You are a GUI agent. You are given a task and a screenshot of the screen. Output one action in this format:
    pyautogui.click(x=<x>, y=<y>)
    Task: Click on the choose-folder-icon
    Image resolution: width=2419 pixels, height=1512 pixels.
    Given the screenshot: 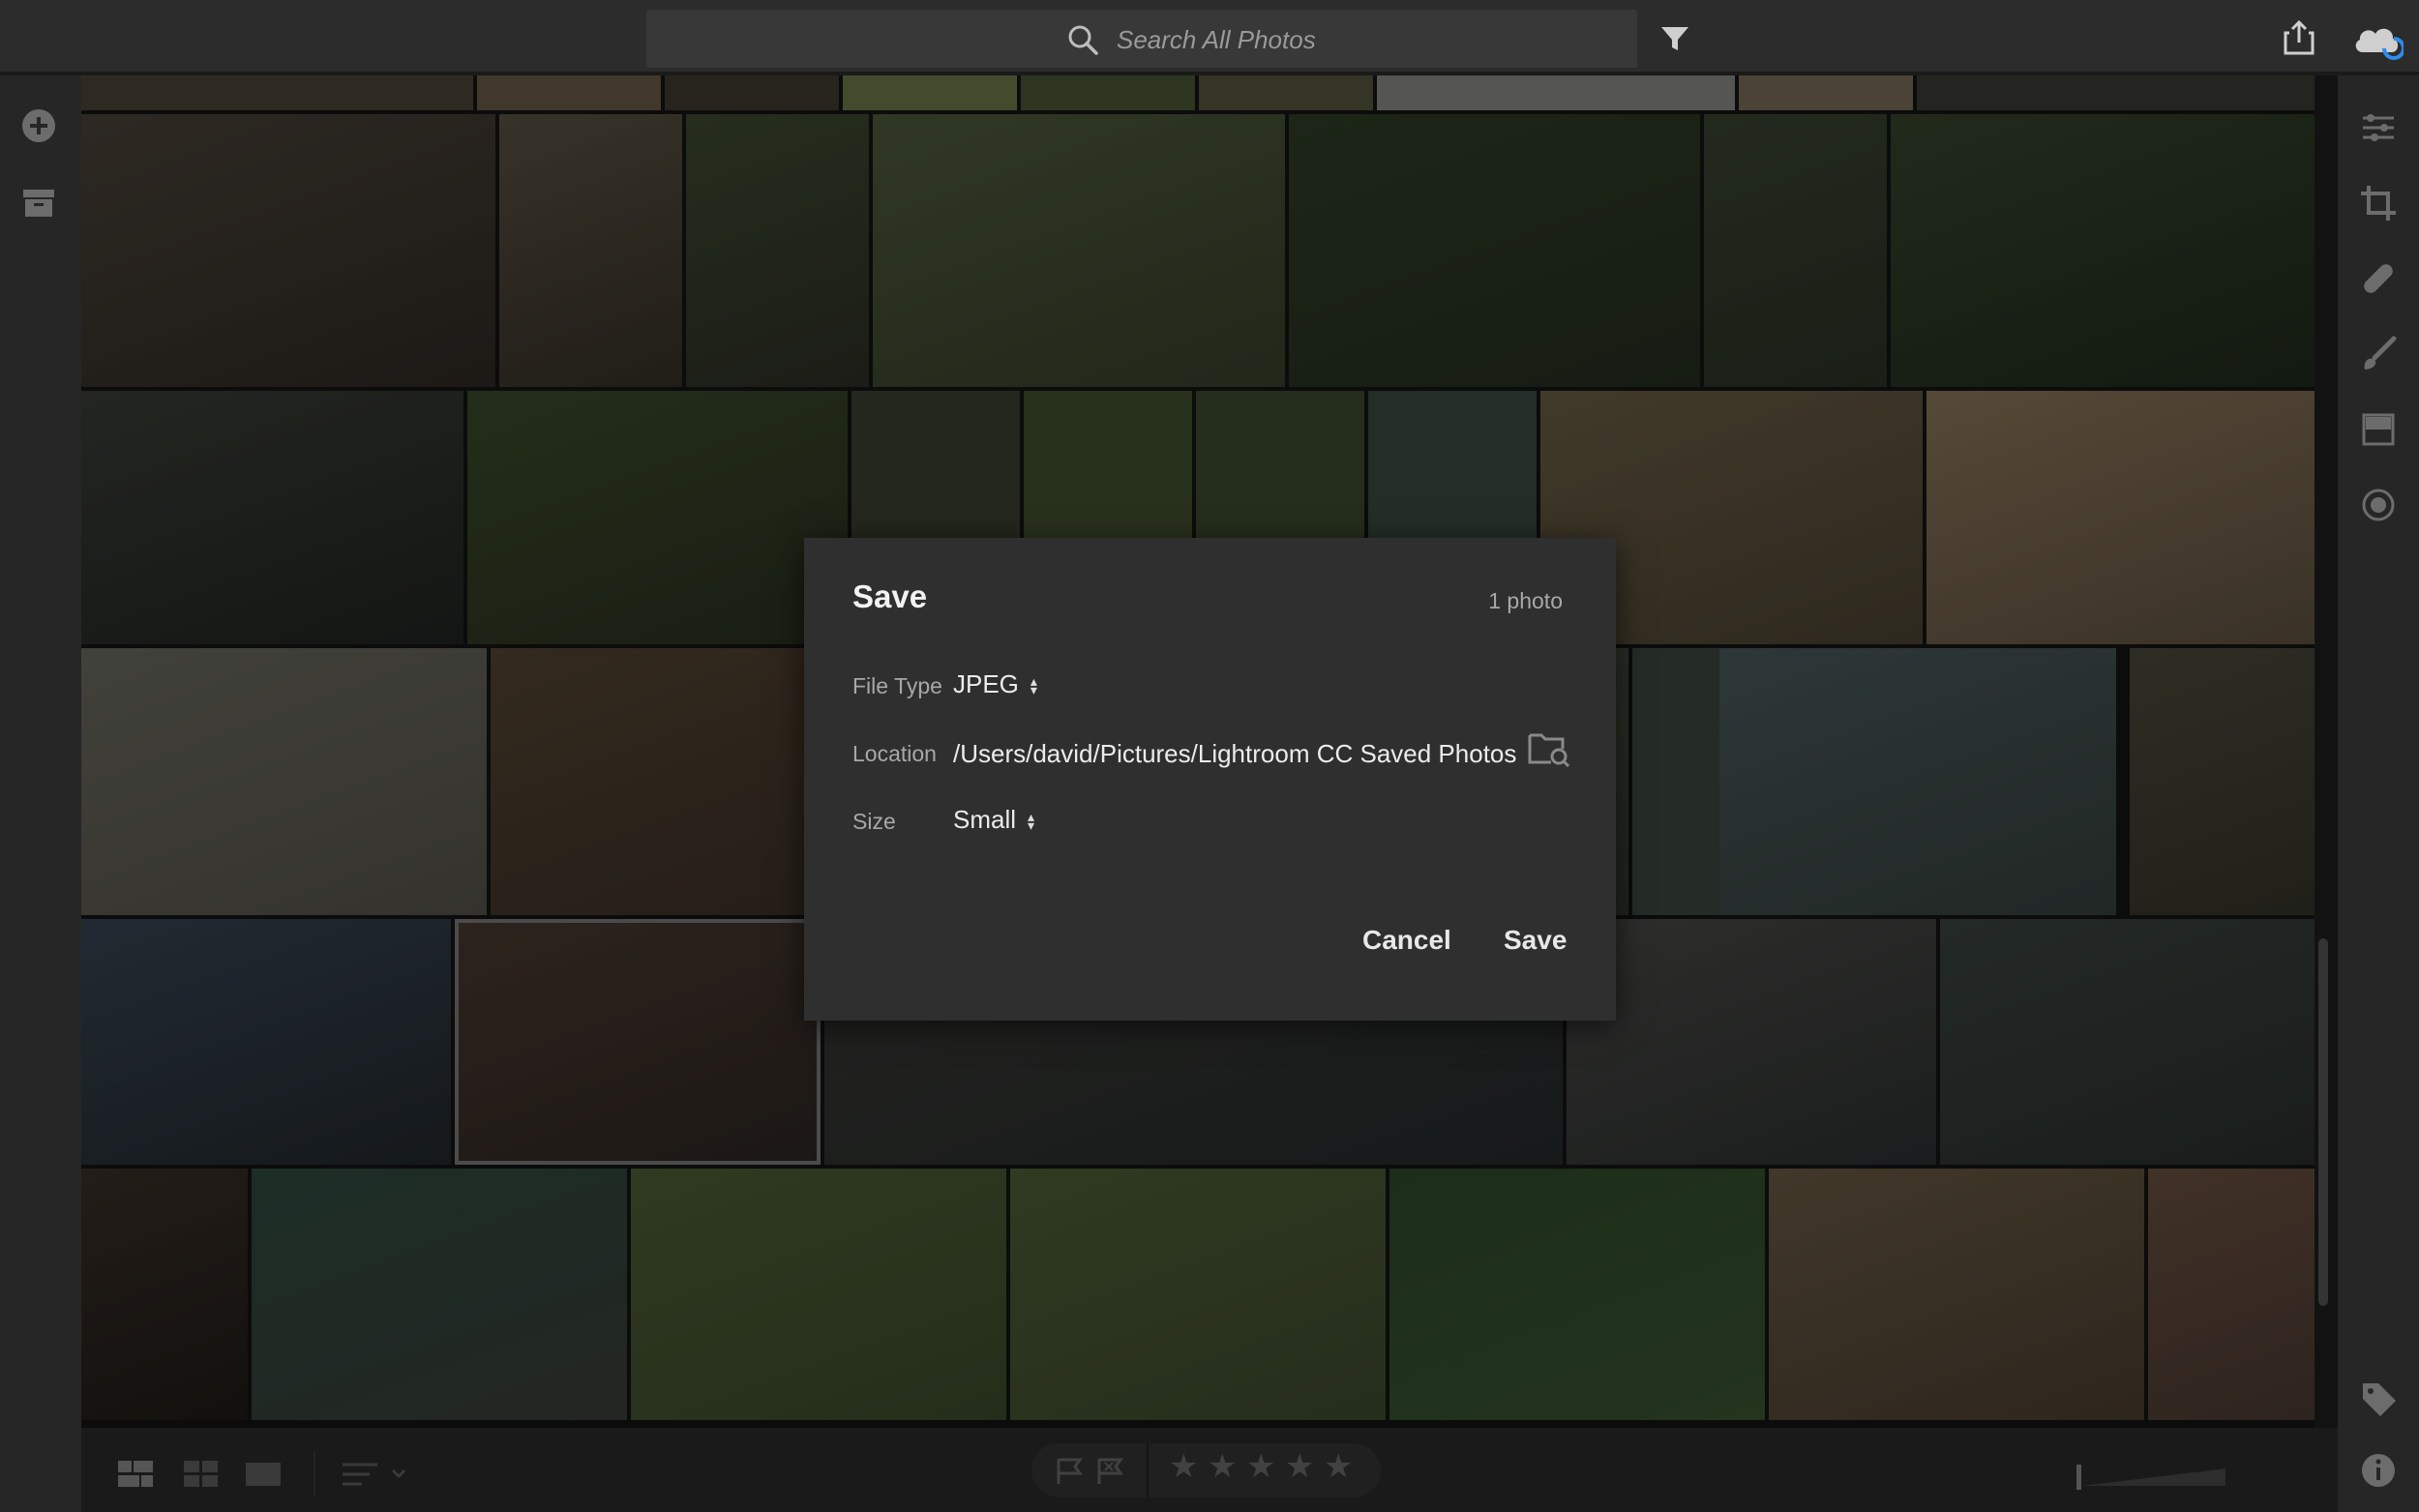 What is the action you would take?
    pyautogui.click(x=1549, y=750)
    